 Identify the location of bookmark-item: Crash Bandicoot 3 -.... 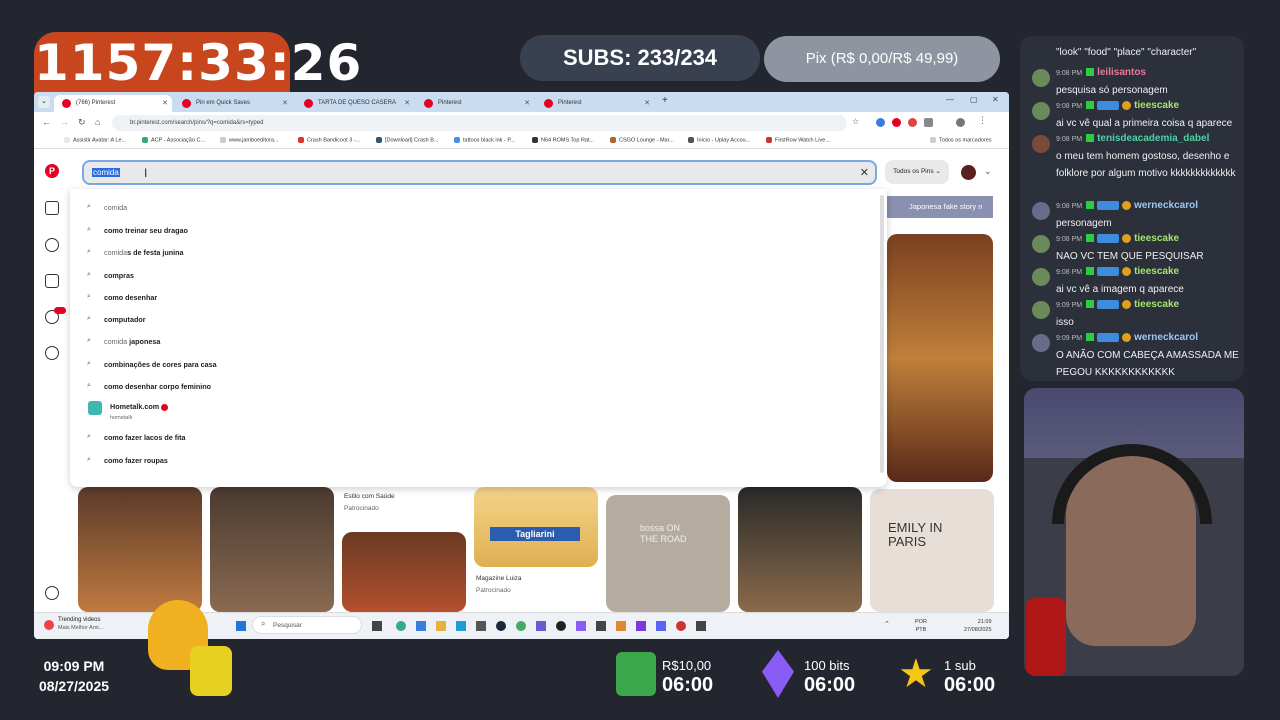
(329, 140).